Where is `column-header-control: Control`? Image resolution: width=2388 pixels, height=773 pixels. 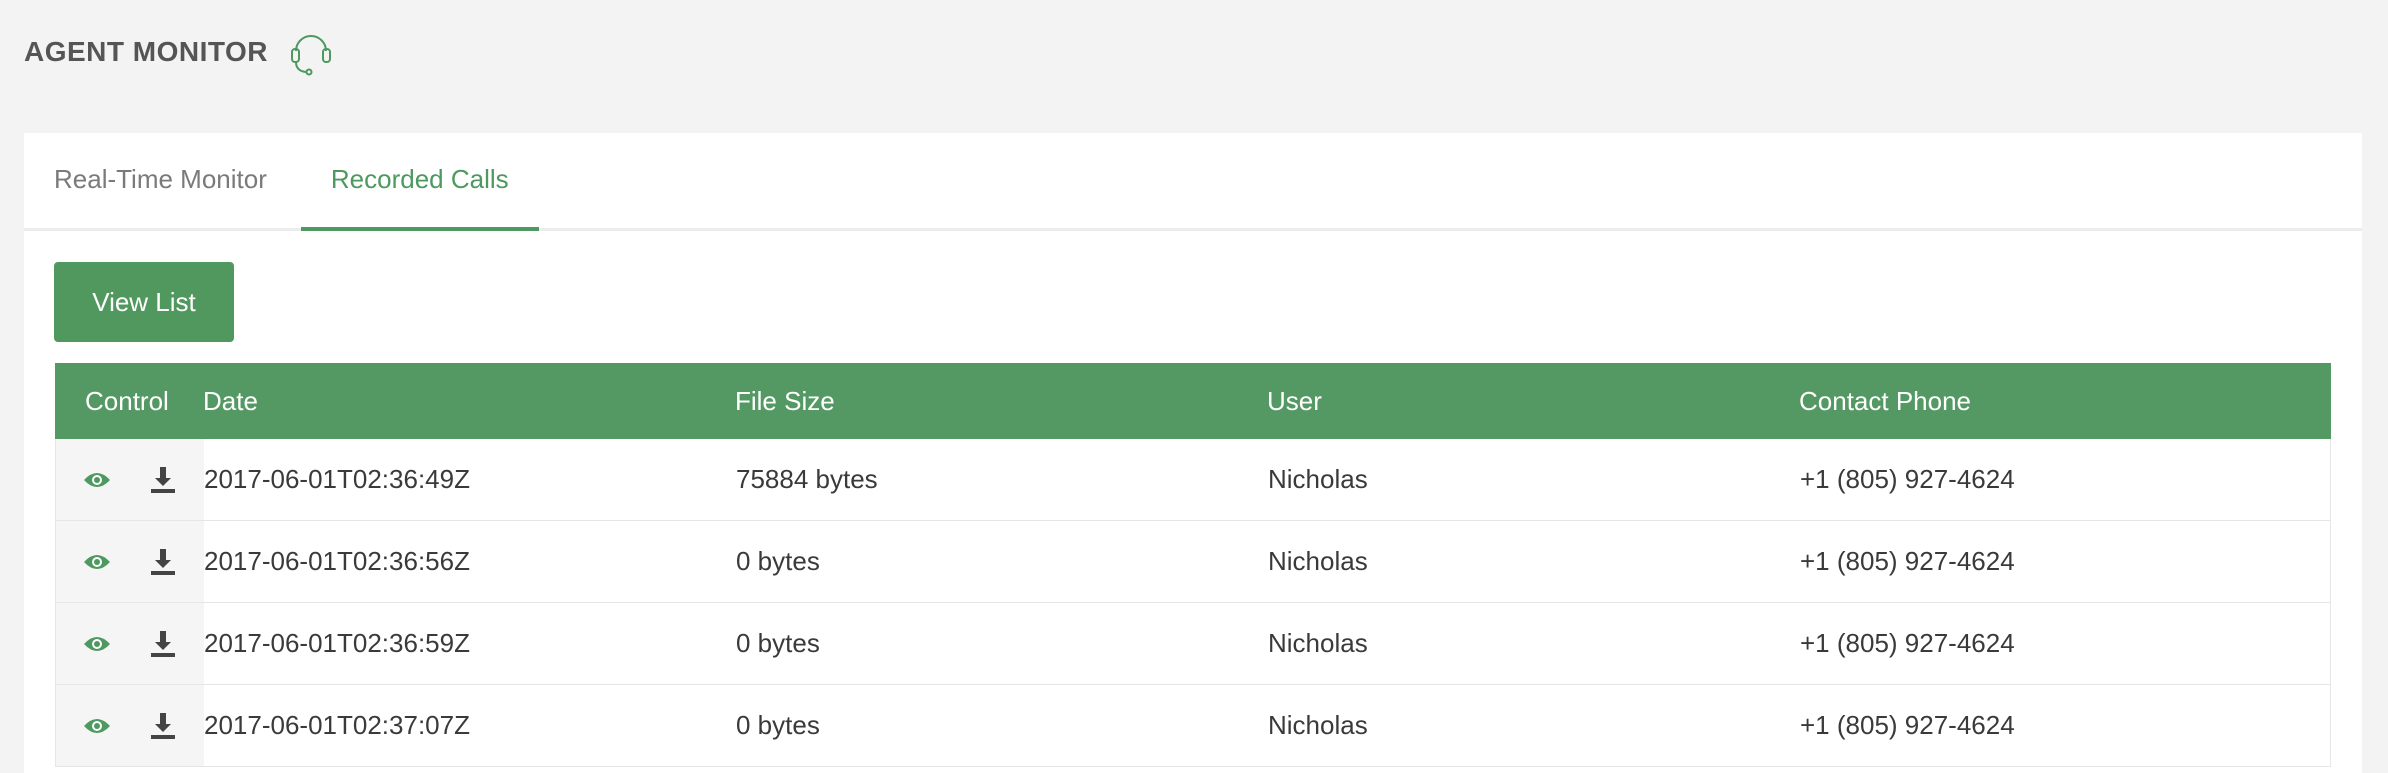 column-header-control: Control is located at coordinates (127, 400).